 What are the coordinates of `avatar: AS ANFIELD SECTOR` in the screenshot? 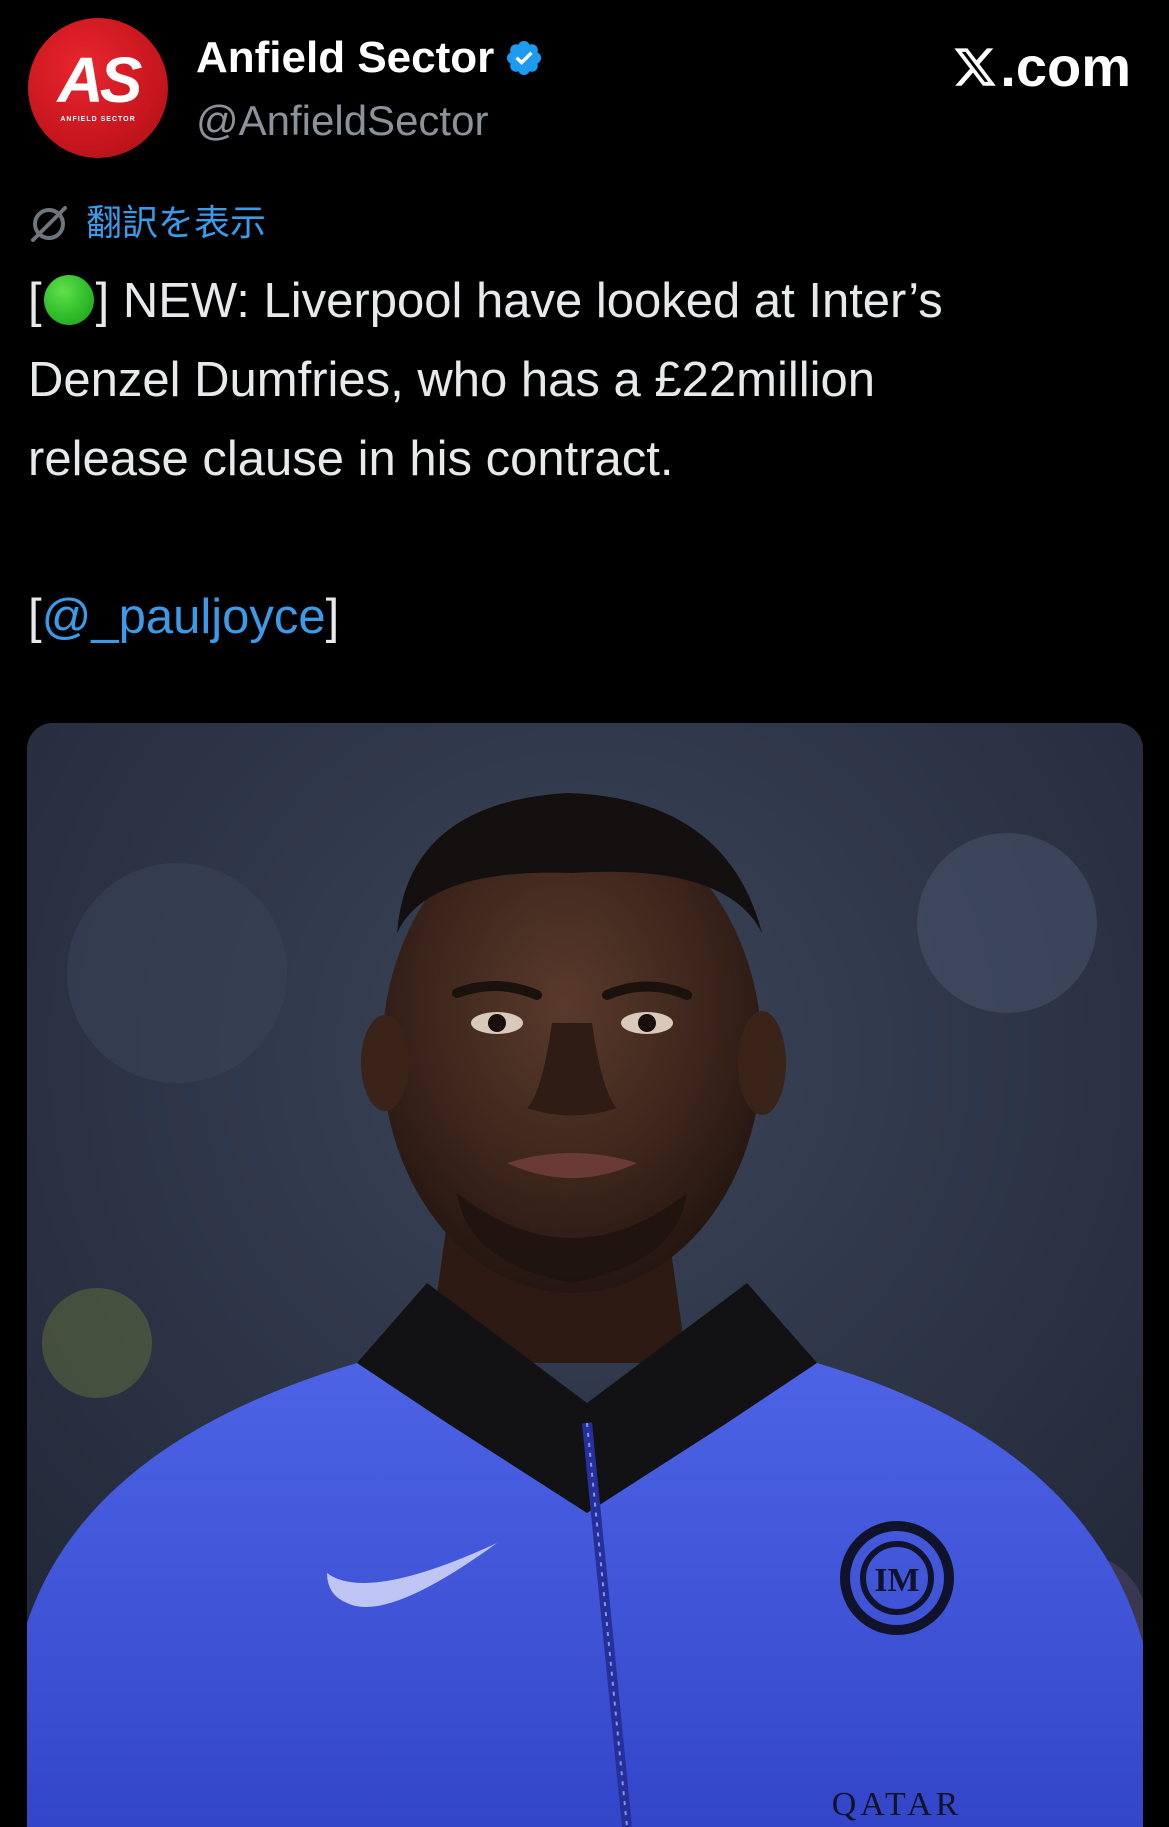 It's located at (98, 88).